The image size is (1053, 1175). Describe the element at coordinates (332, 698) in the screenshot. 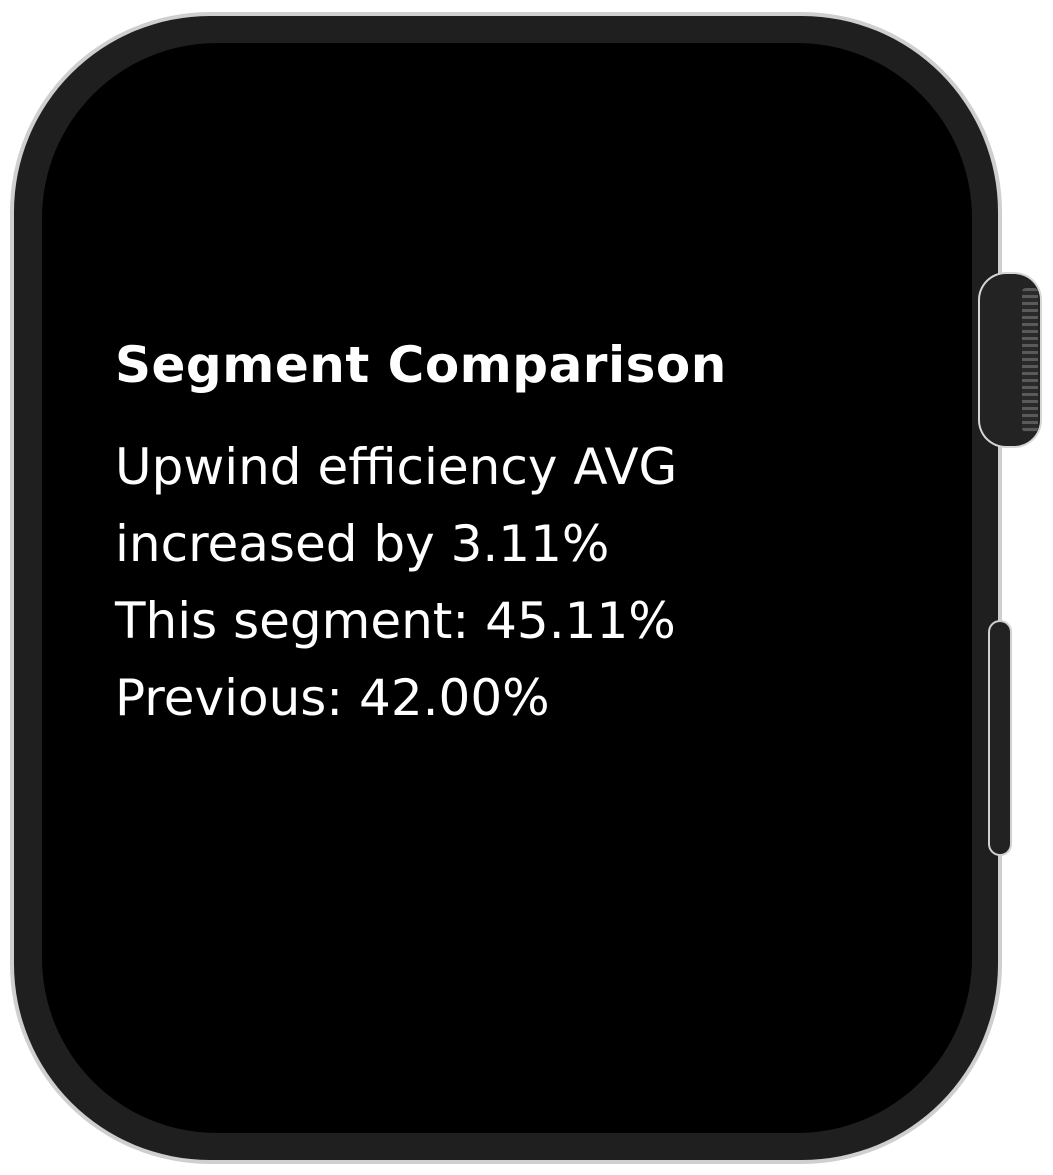

I see `previous-line: Previous: 42.00%` at that location.